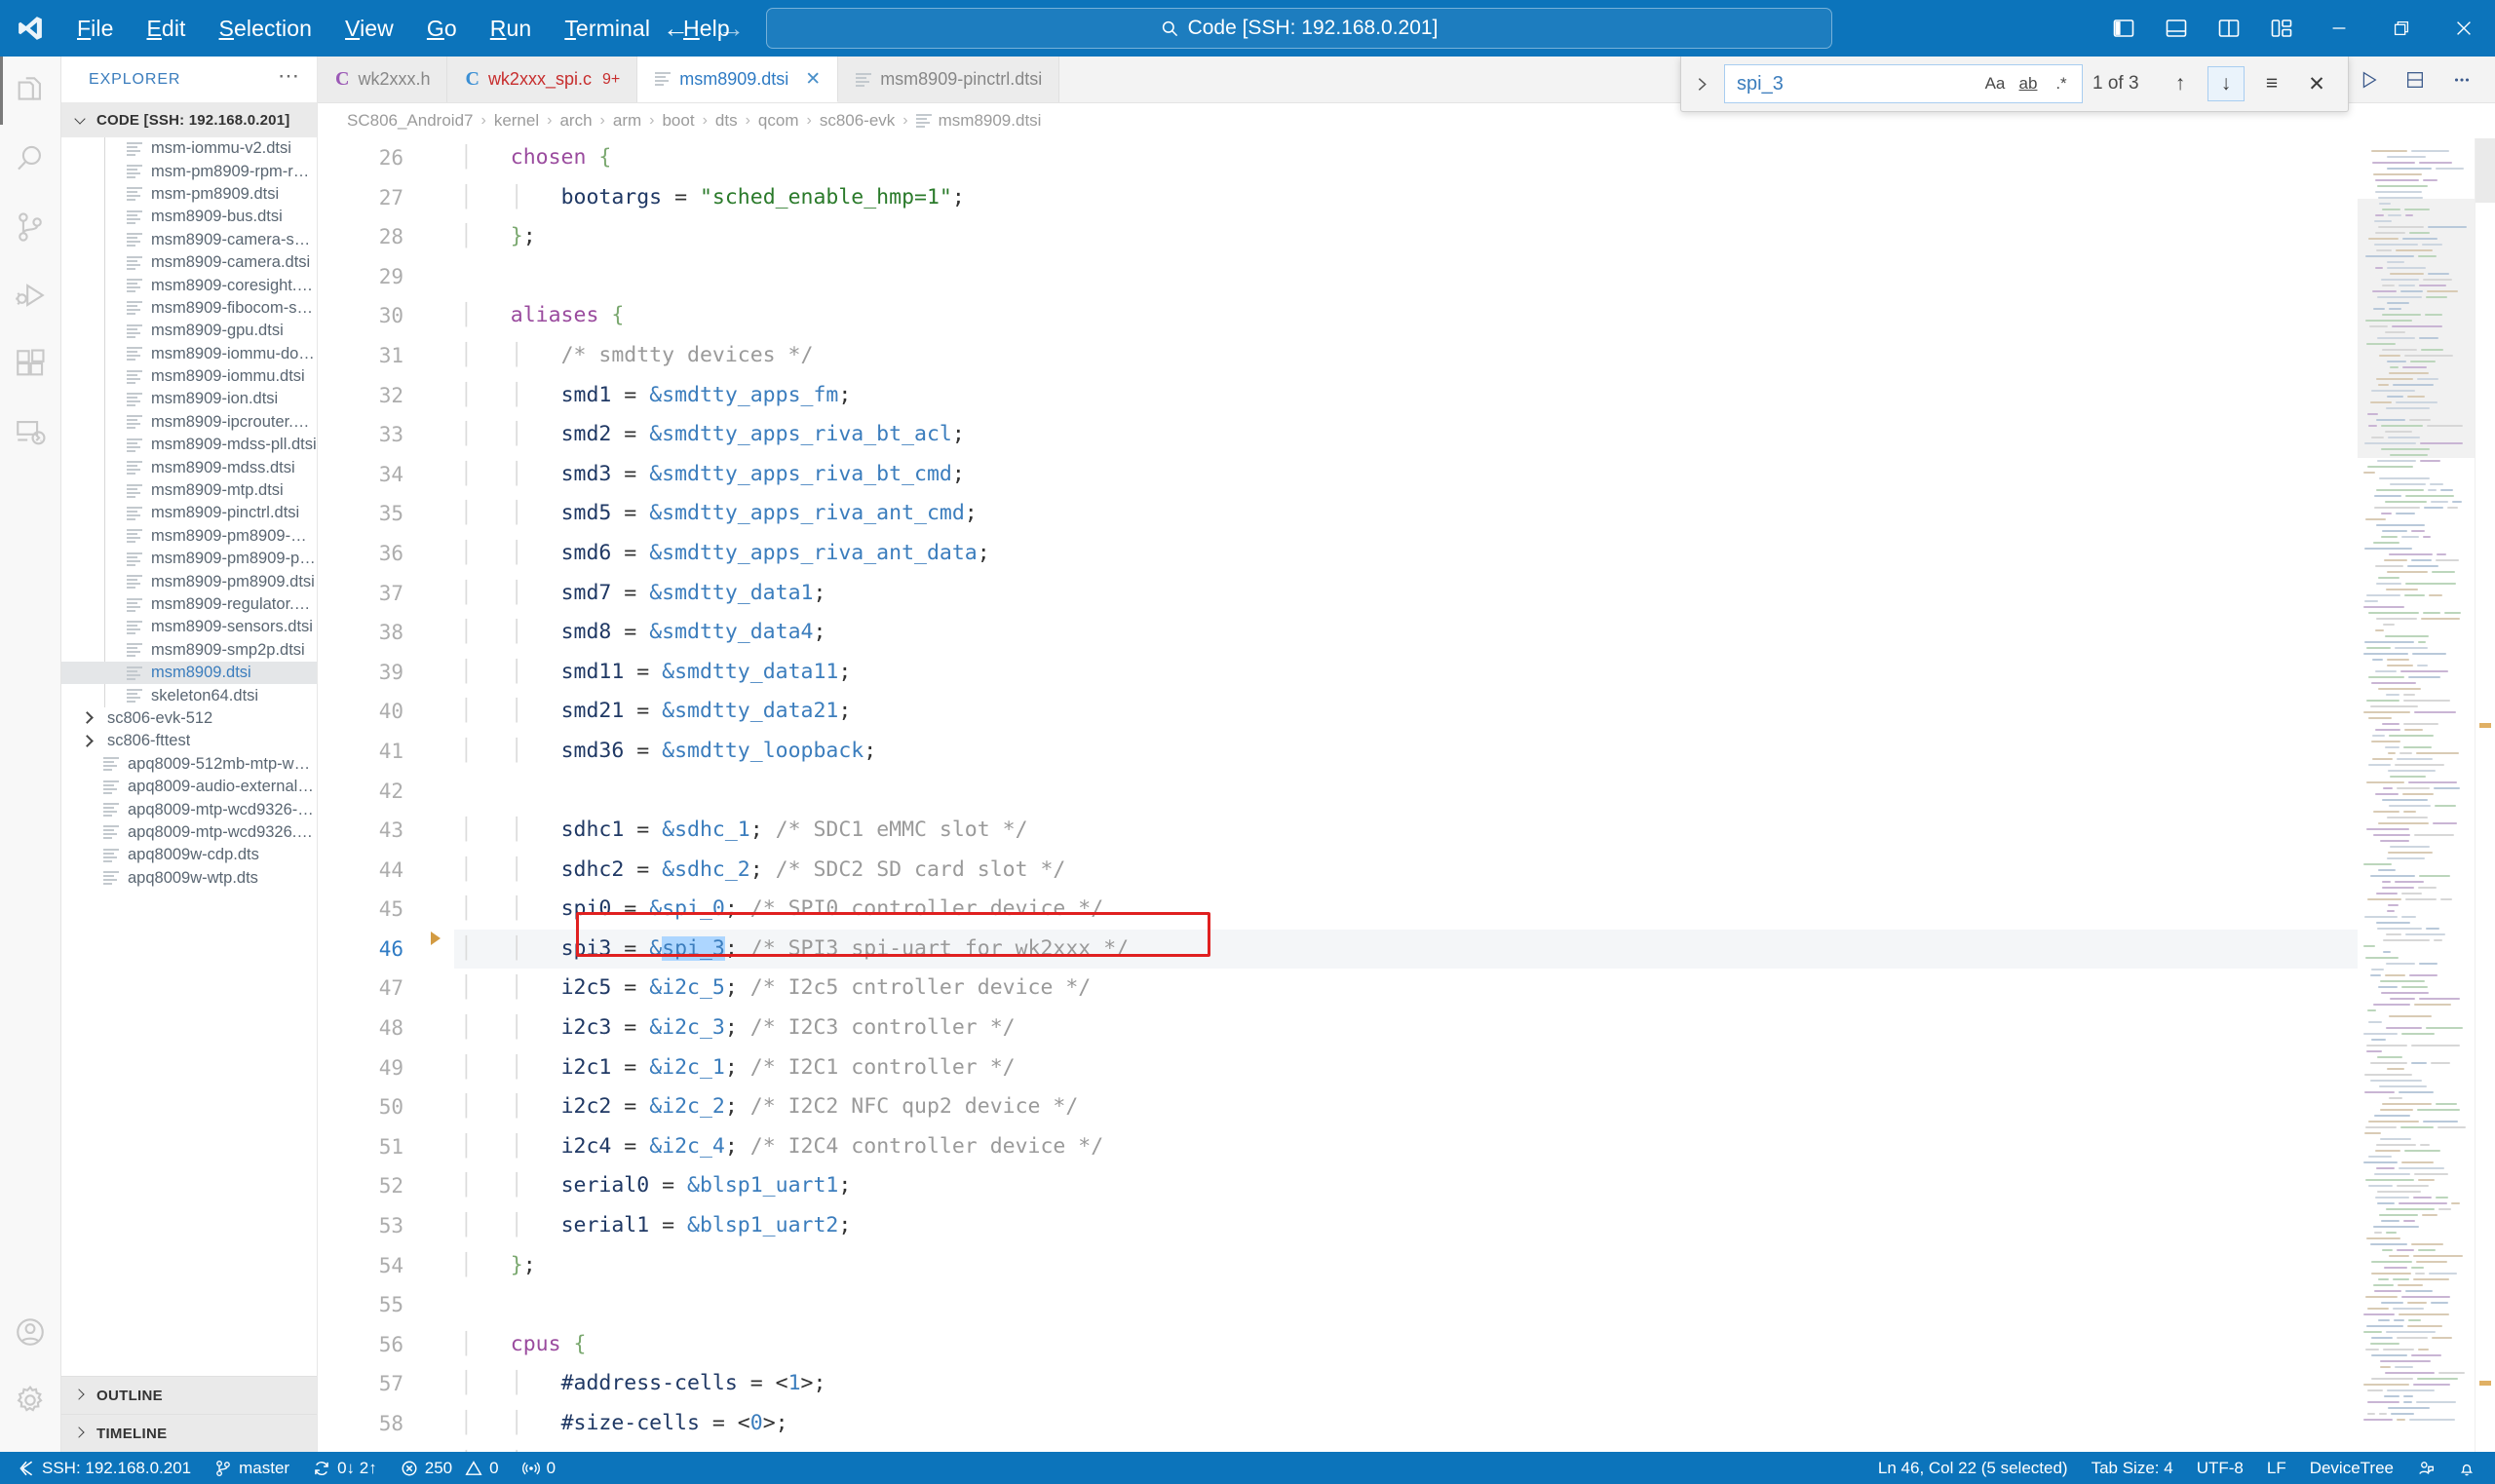 The image size is (2495, 1484). What do you see at coordinates (2425, 1468) in the screenshot?
I see `status-feedback-button` at bounding box center [2425, 1468].